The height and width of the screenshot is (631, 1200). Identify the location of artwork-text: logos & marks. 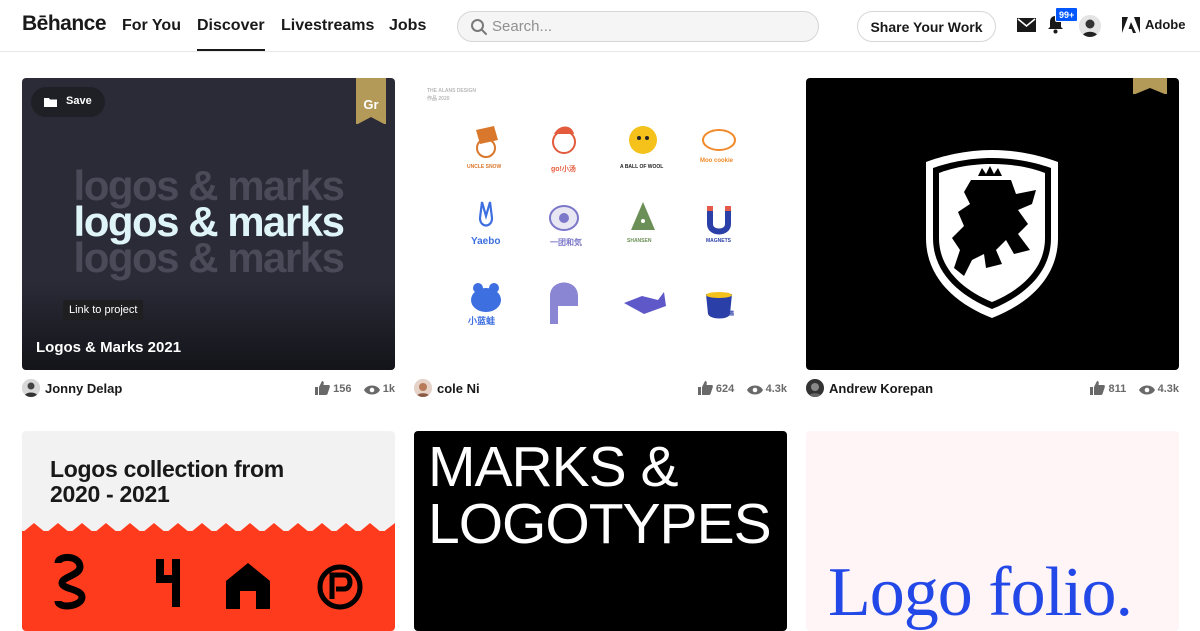
(209, 257).